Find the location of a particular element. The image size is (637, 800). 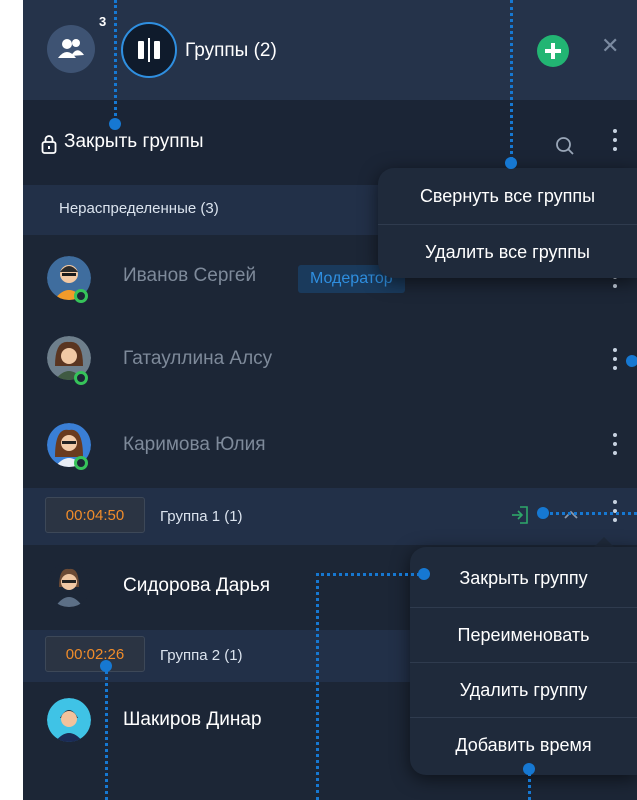

unassigned-label: Нераспределенные (3) is located at coordinates (139, 208).